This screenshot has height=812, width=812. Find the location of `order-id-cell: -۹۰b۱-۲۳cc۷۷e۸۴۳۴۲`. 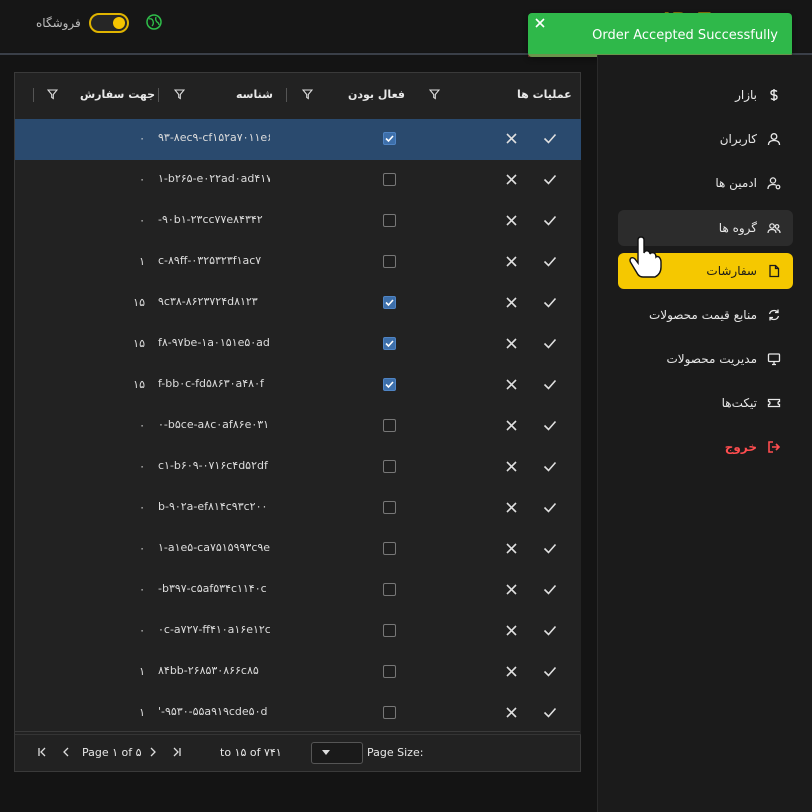

order-id-cell: -۹۰b۱-۲۳cc۷۷e۸۴۳۴۲ is located at coordinates (210, 219).